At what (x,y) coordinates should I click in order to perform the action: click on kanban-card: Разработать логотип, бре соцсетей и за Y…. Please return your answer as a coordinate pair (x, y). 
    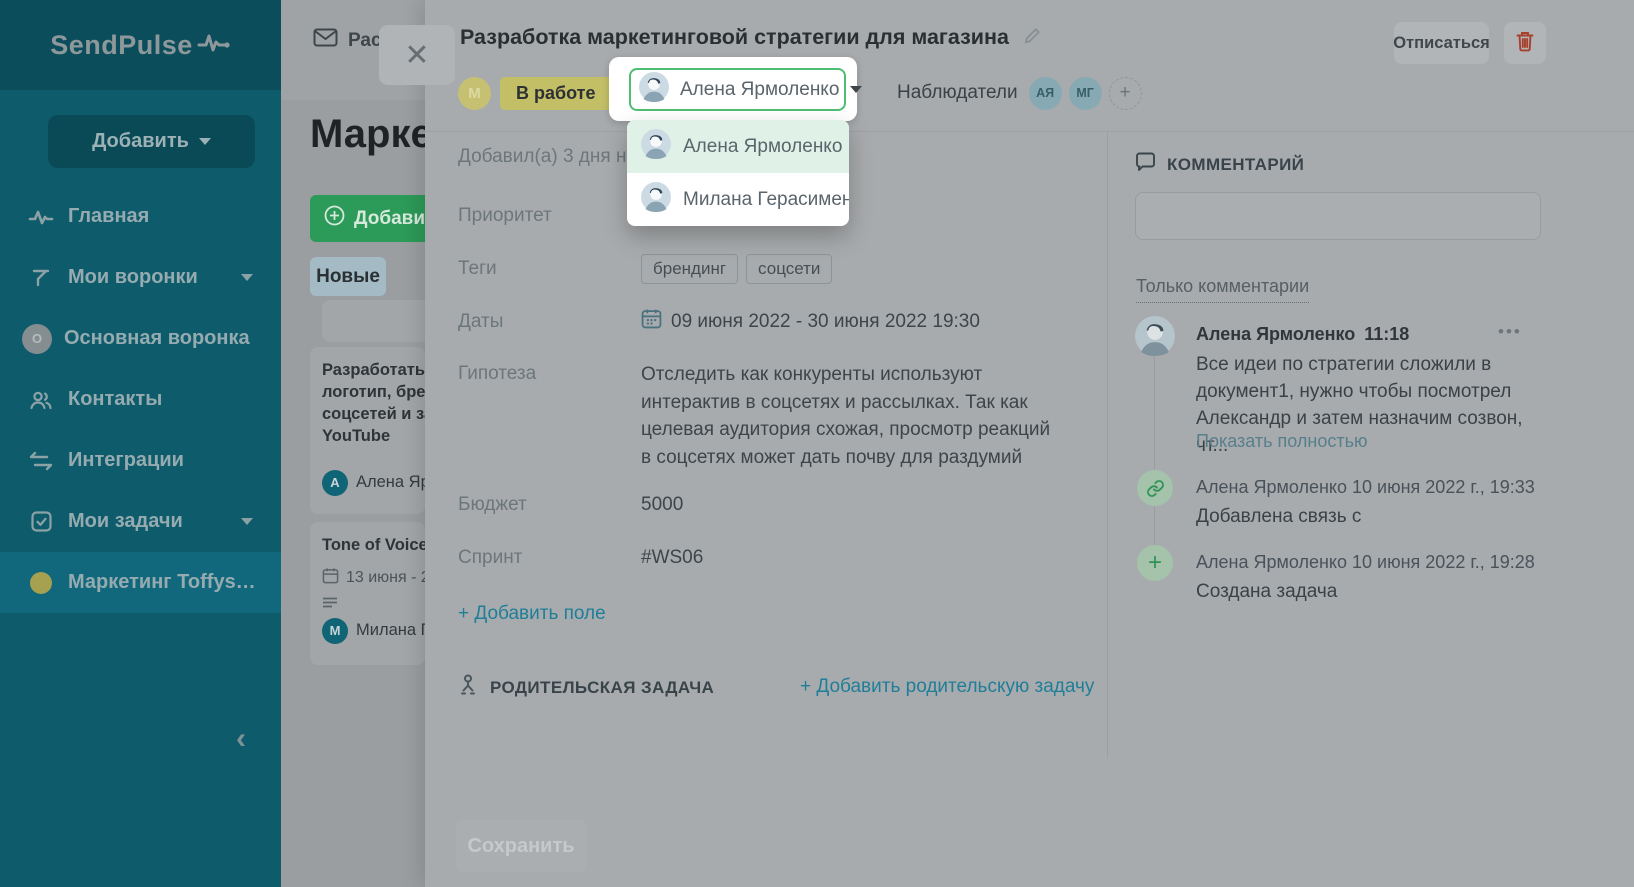
    Looking at the image, I should click on (372, 430).